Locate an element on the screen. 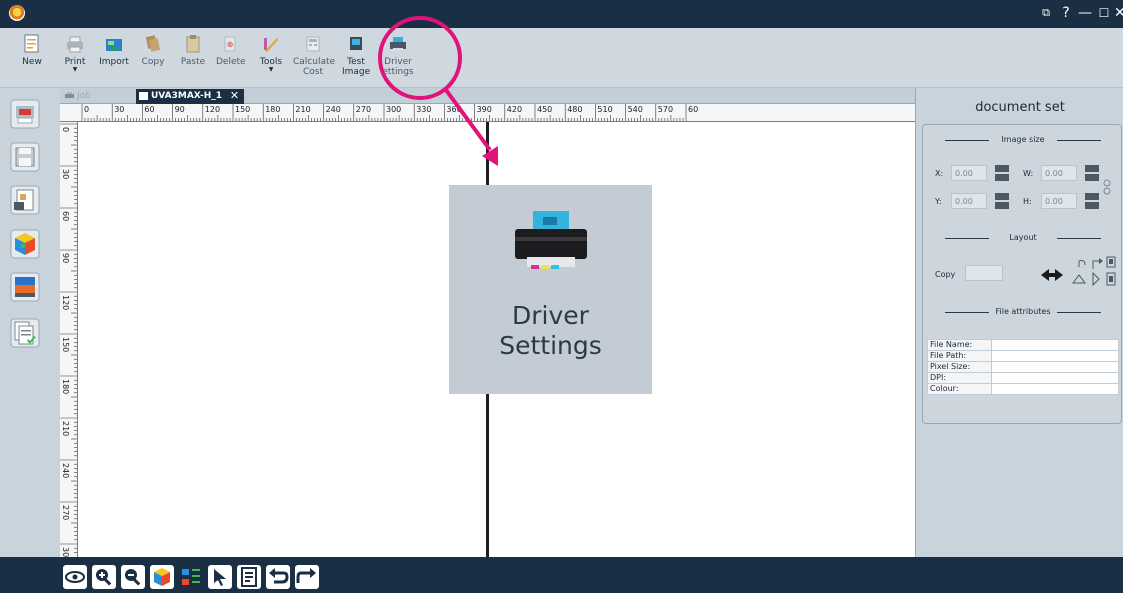 The image size is (1123, 593). attr-key: File Path: is located at coordinates (959, 356).